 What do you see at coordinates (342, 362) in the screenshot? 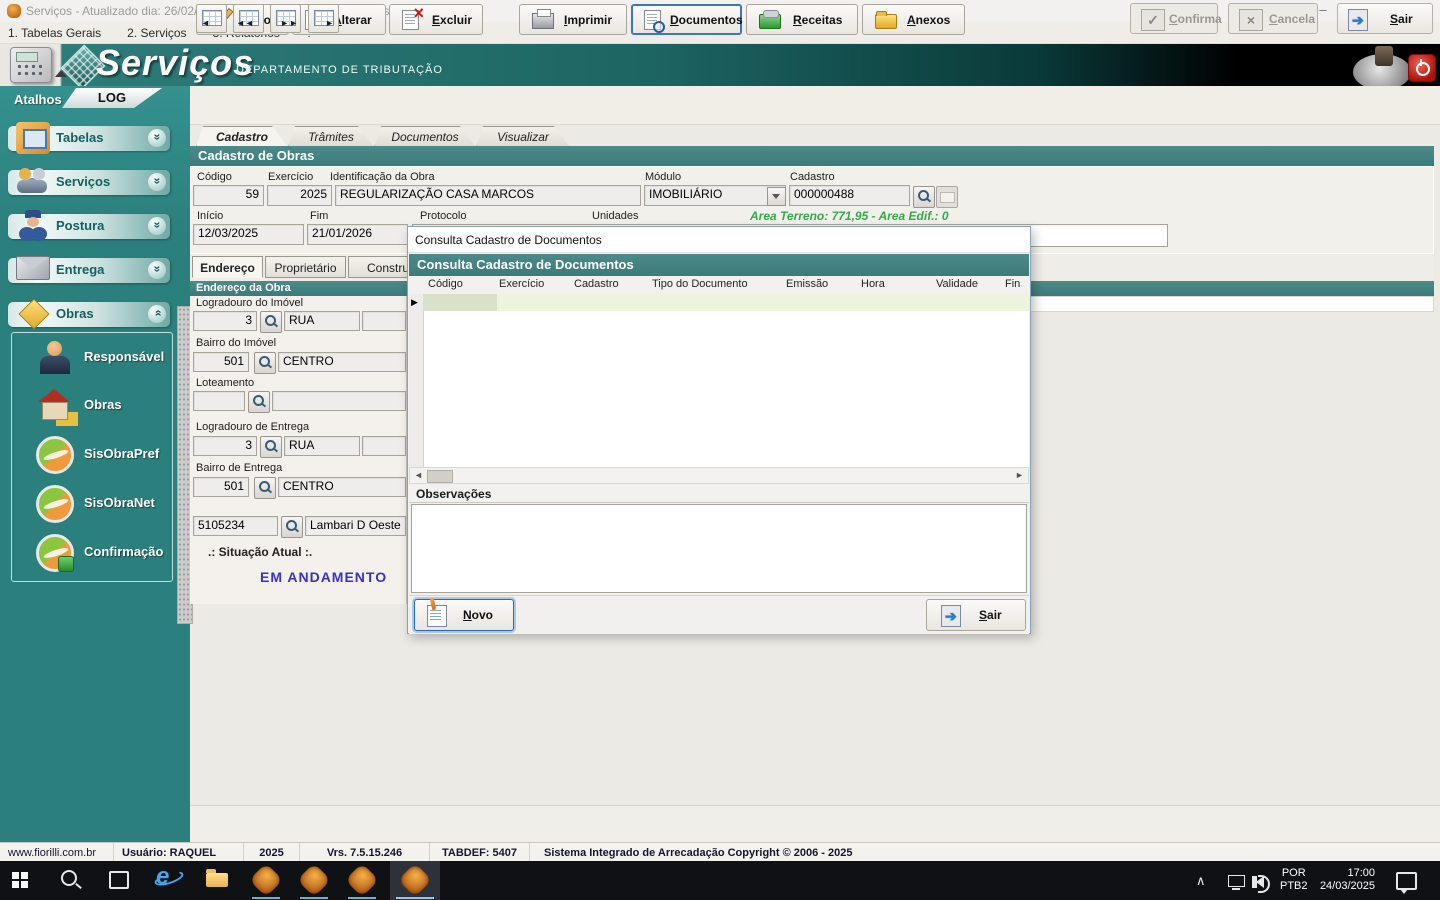
I see `bairro-imovel-nome-field: CENTRO` at bounding box center [342, 362].